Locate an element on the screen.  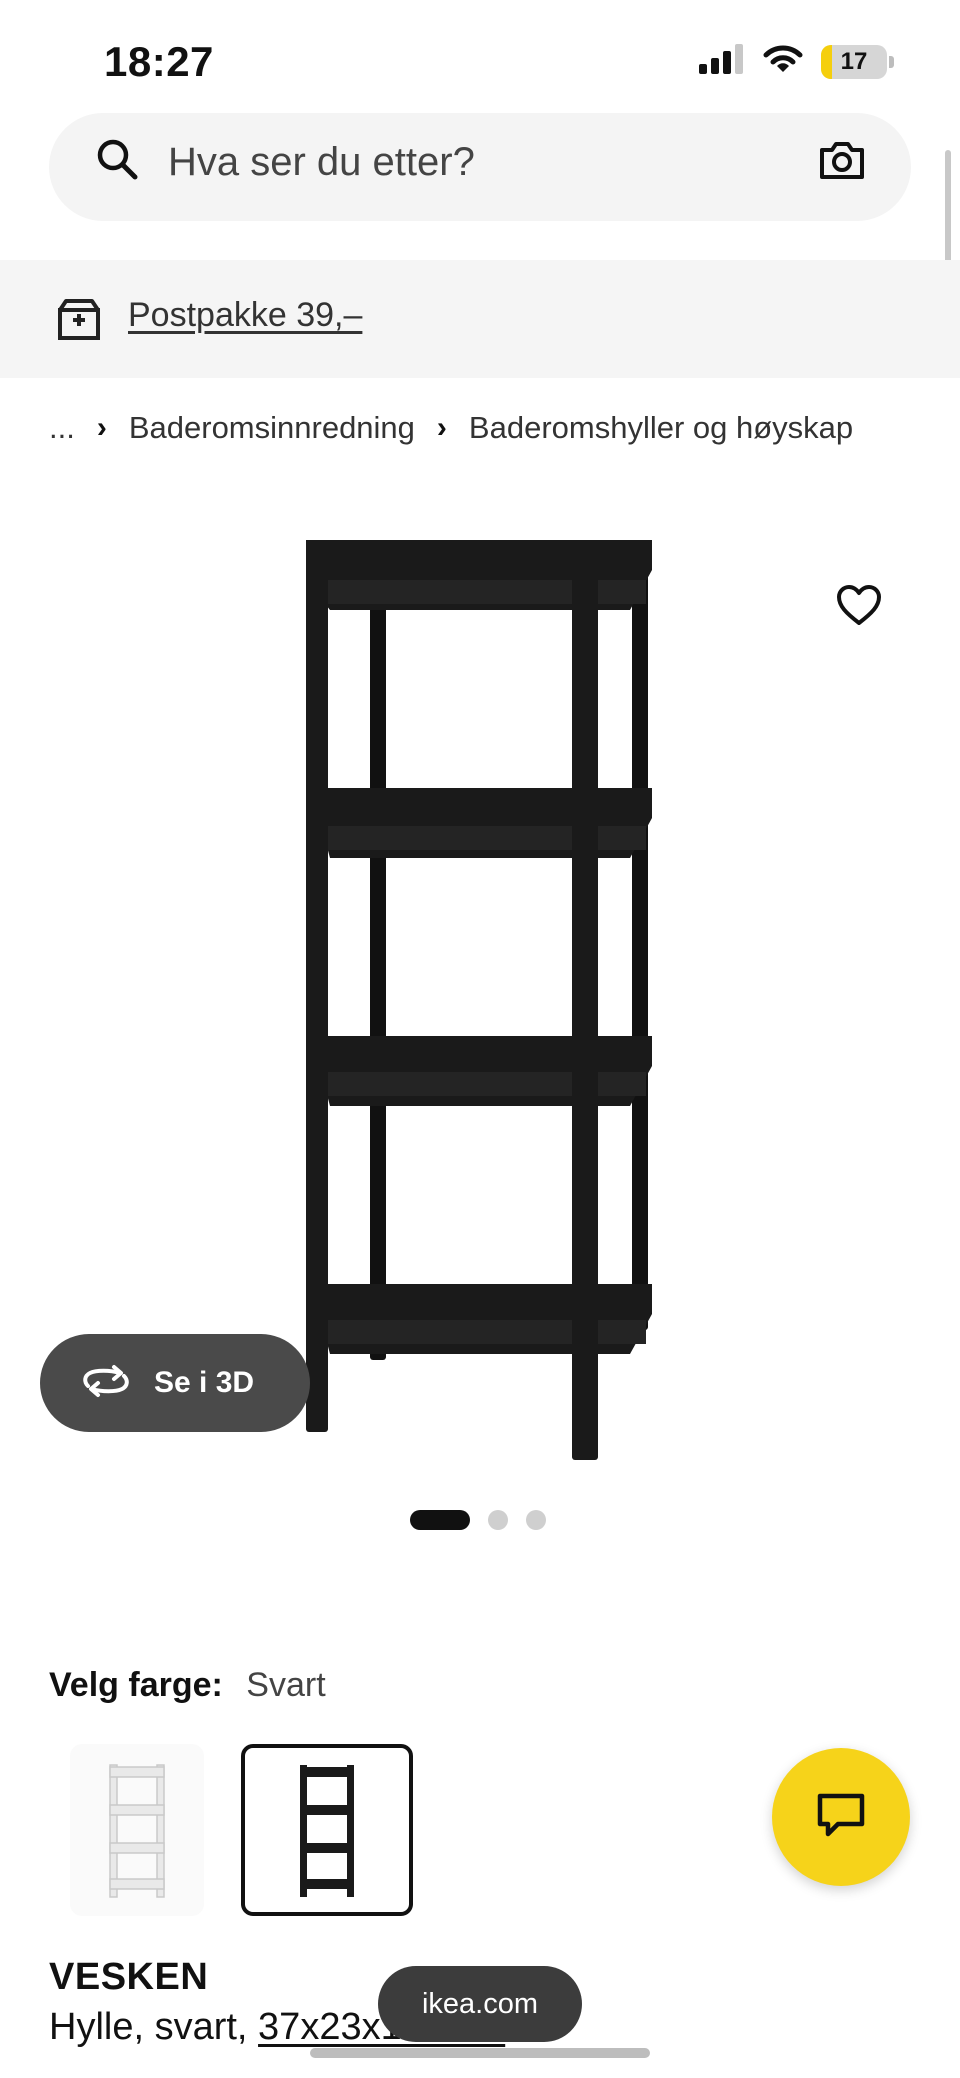
home-indicator is located at coordinates (480, 2053).